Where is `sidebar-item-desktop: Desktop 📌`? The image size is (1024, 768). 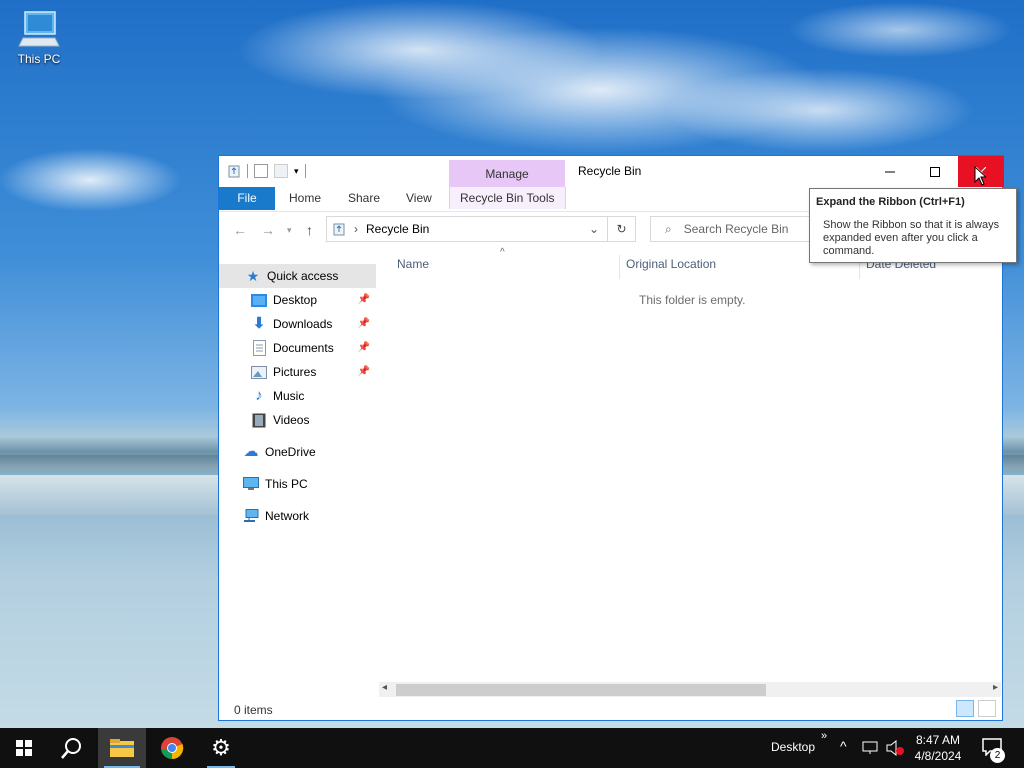 sidebar-item-desktop: Desktop 📌 is located at coordinates (297, 300).